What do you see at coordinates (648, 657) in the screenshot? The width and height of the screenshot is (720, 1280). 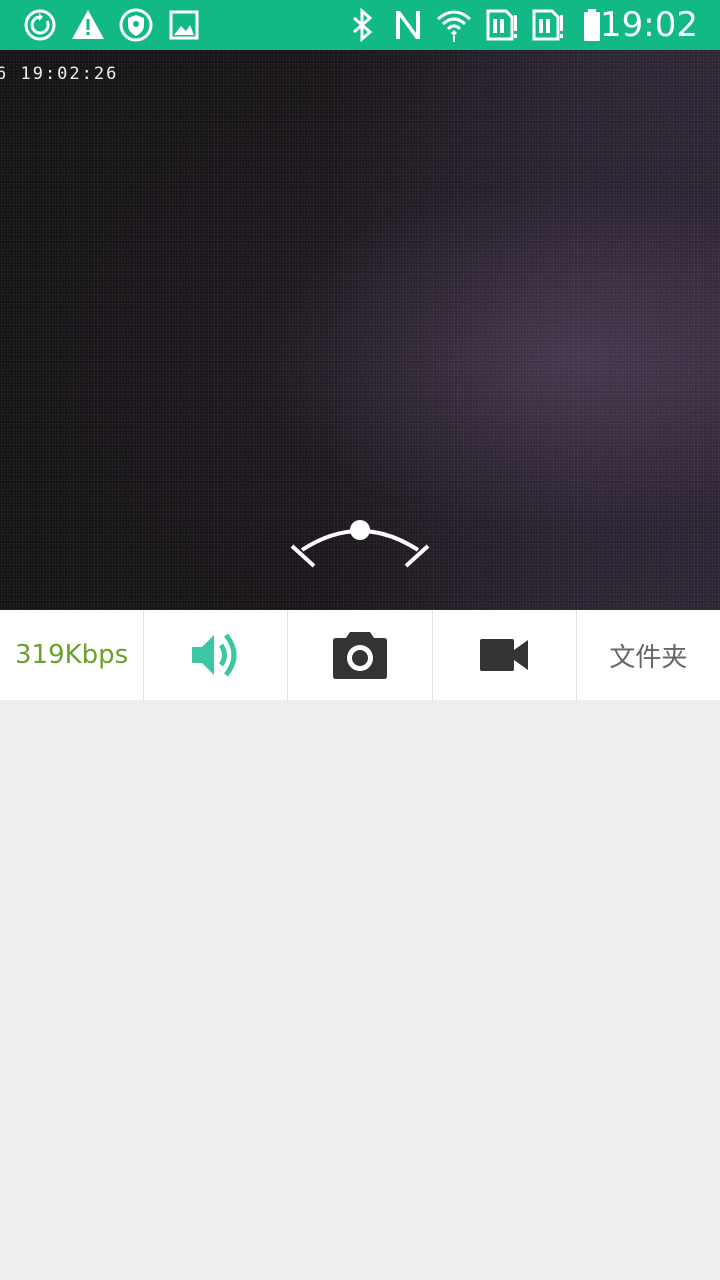 I see `folder-label: 文件夹` at bounding box center [648, 657].